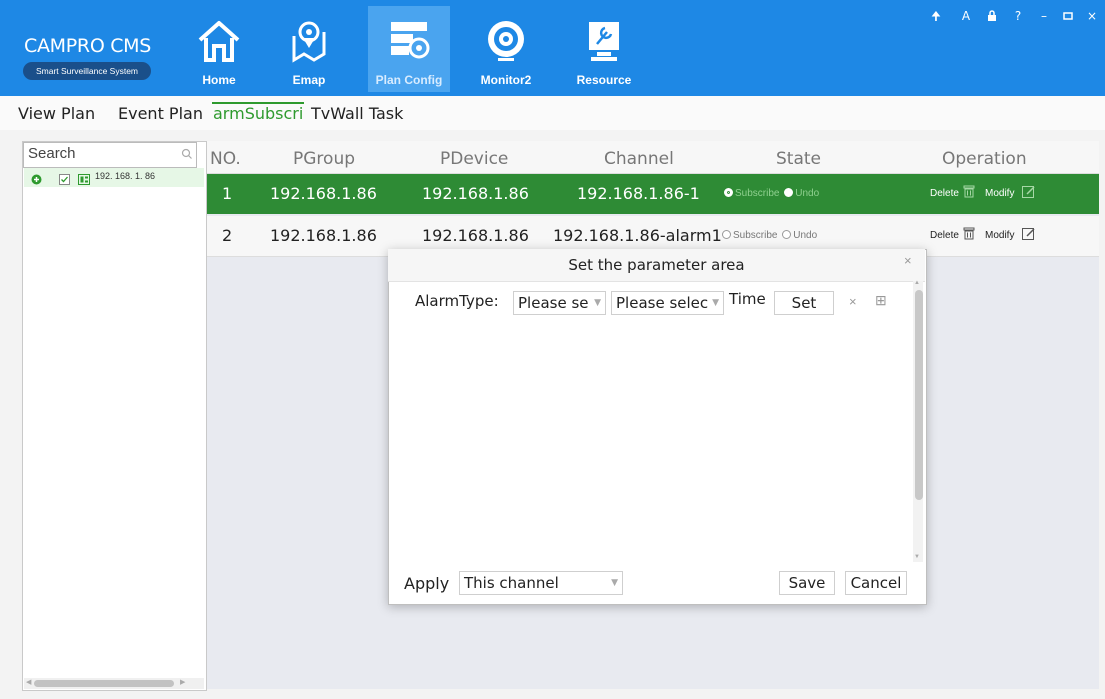 This screenshot has height=699, width=1105. Describe the element at coordinates (427, 583) in the screenshot. I see `apply-label: Apply` at that location.